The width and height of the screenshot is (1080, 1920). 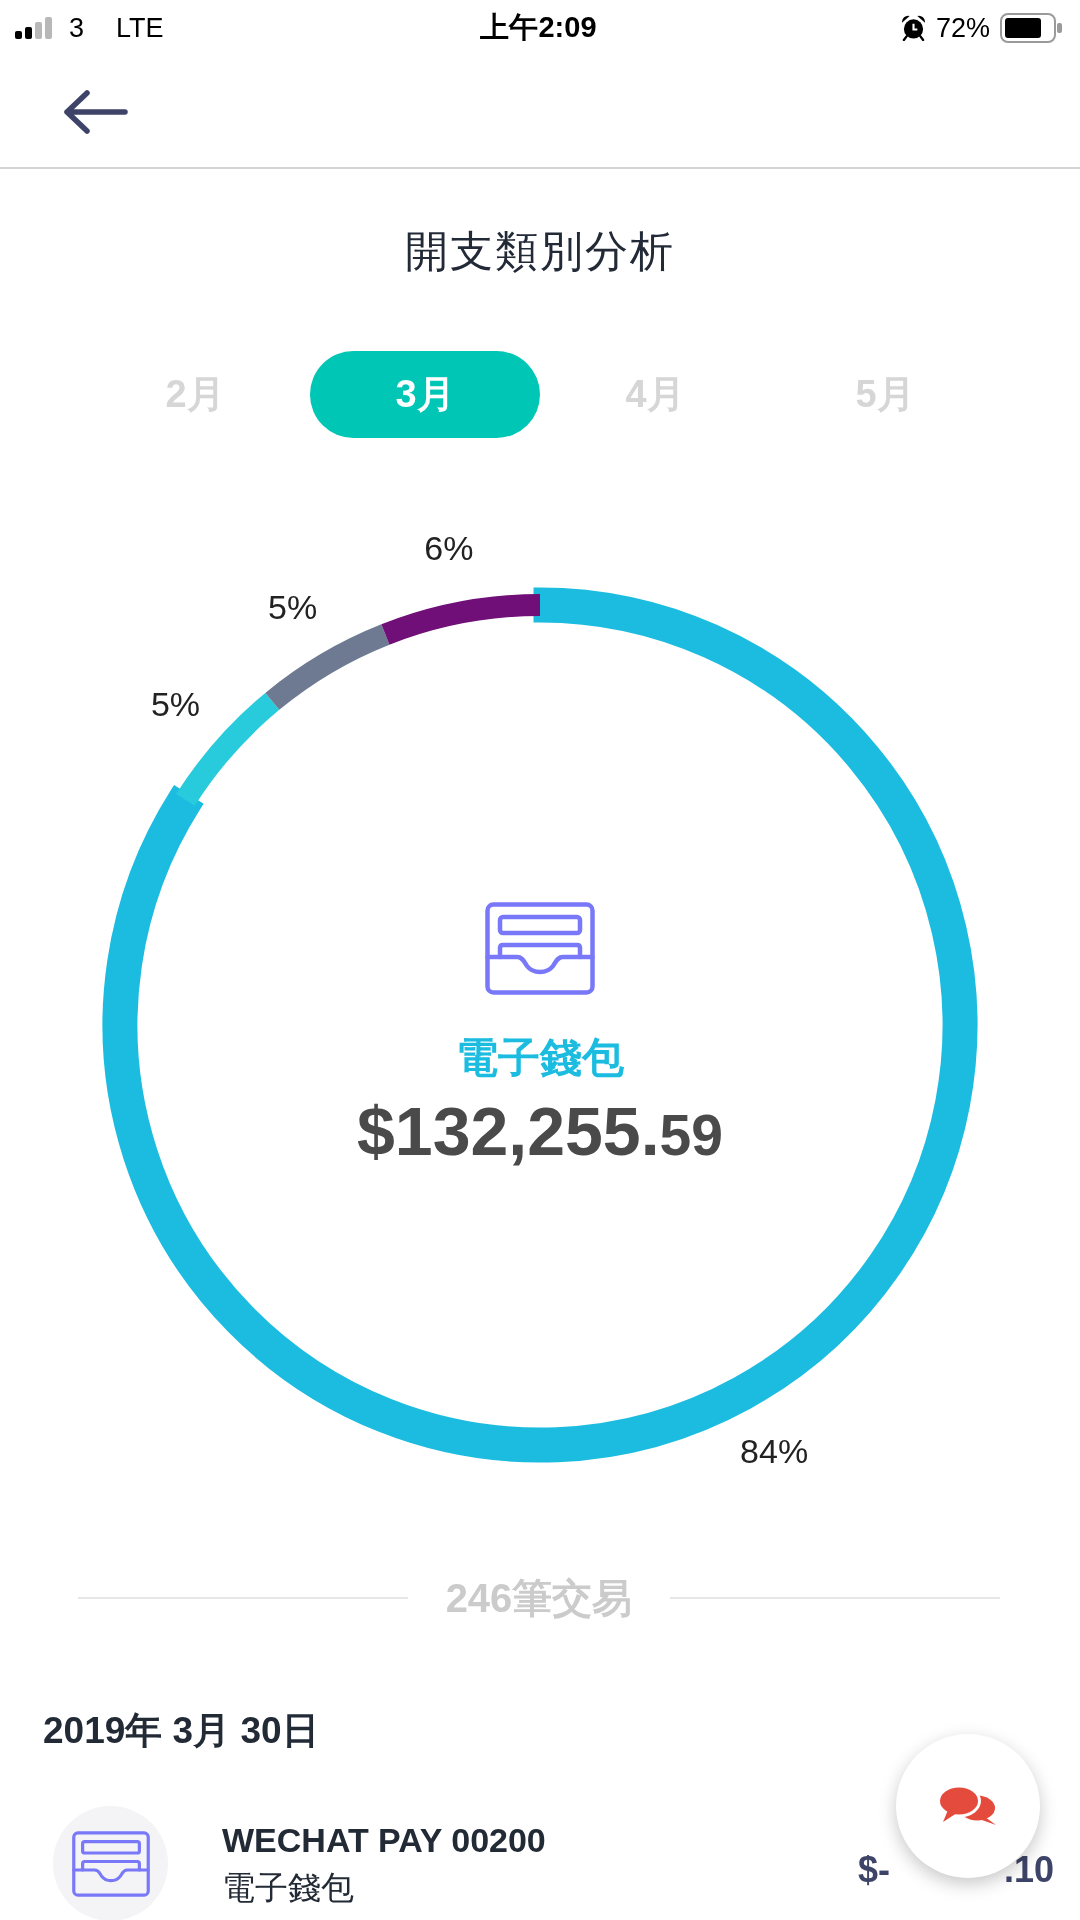 What do you see at coordinates (1028, 1870) in the screenshot?
I see `amount-text: .10` at bounding box center [1028, 1870].